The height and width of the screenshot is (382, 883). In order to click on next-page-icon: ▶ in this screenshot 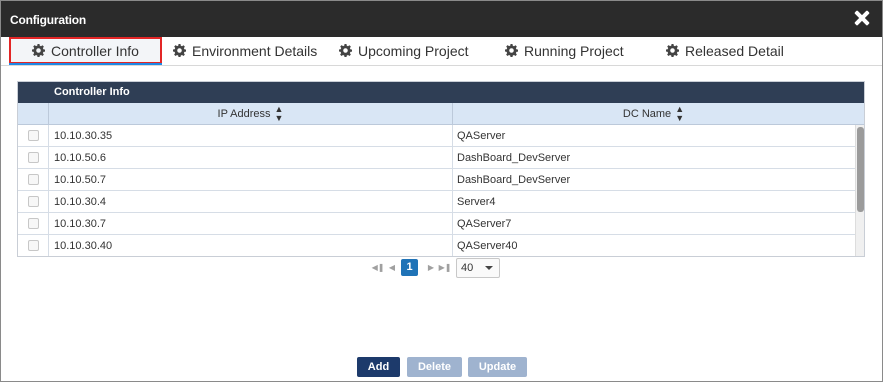, I will do `click(431, 267)`.